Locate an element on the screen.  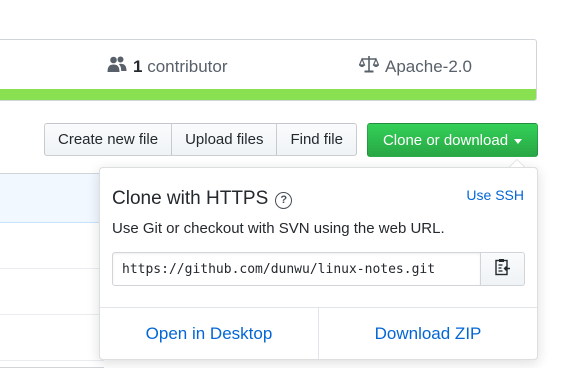
clipboard-icon is located at coordinates (502, 269).